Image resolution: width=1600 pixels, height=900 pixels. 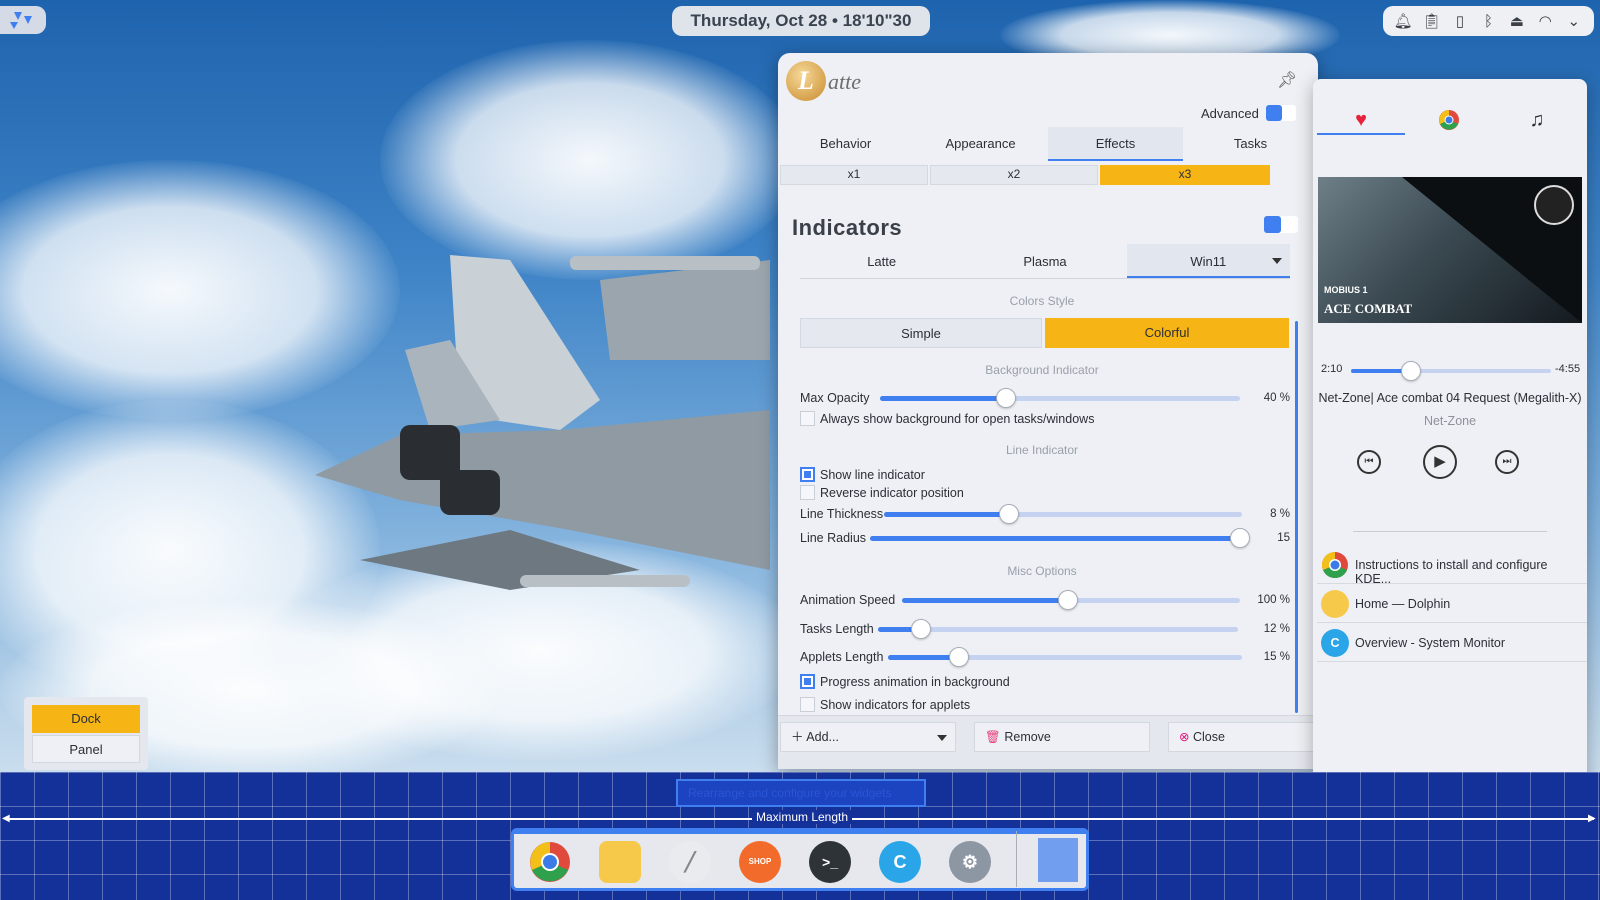 I want to click on previous-track-icon: ⏮, so click(x=1369, y=462).